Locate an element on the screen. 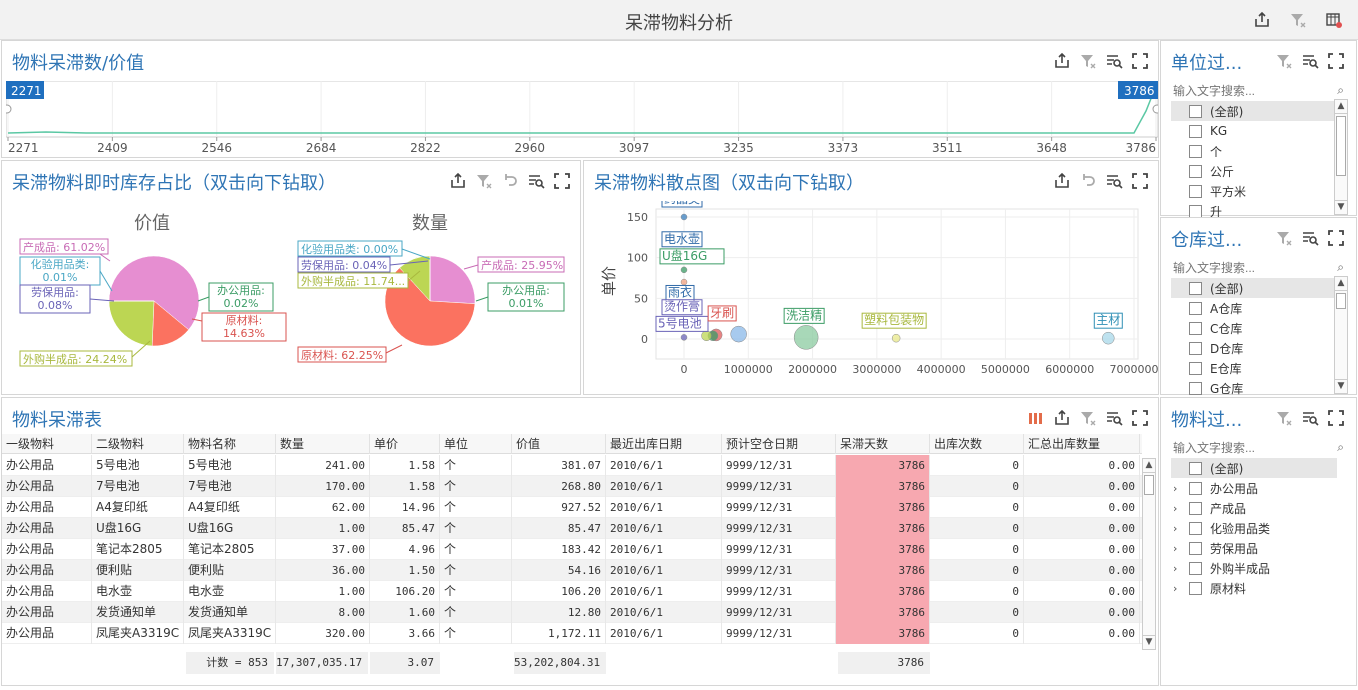  filter-item: ›产成品 is located at coordinates (1254, 508).